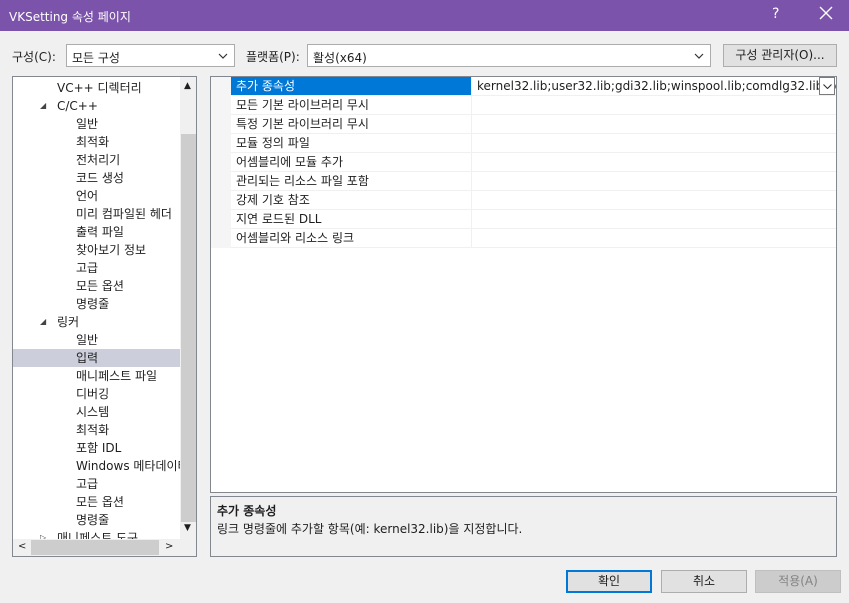 The width and height of the screenshot is (849, 603). I want to click on configuration-label: 구성(C):, so click(34, 57).